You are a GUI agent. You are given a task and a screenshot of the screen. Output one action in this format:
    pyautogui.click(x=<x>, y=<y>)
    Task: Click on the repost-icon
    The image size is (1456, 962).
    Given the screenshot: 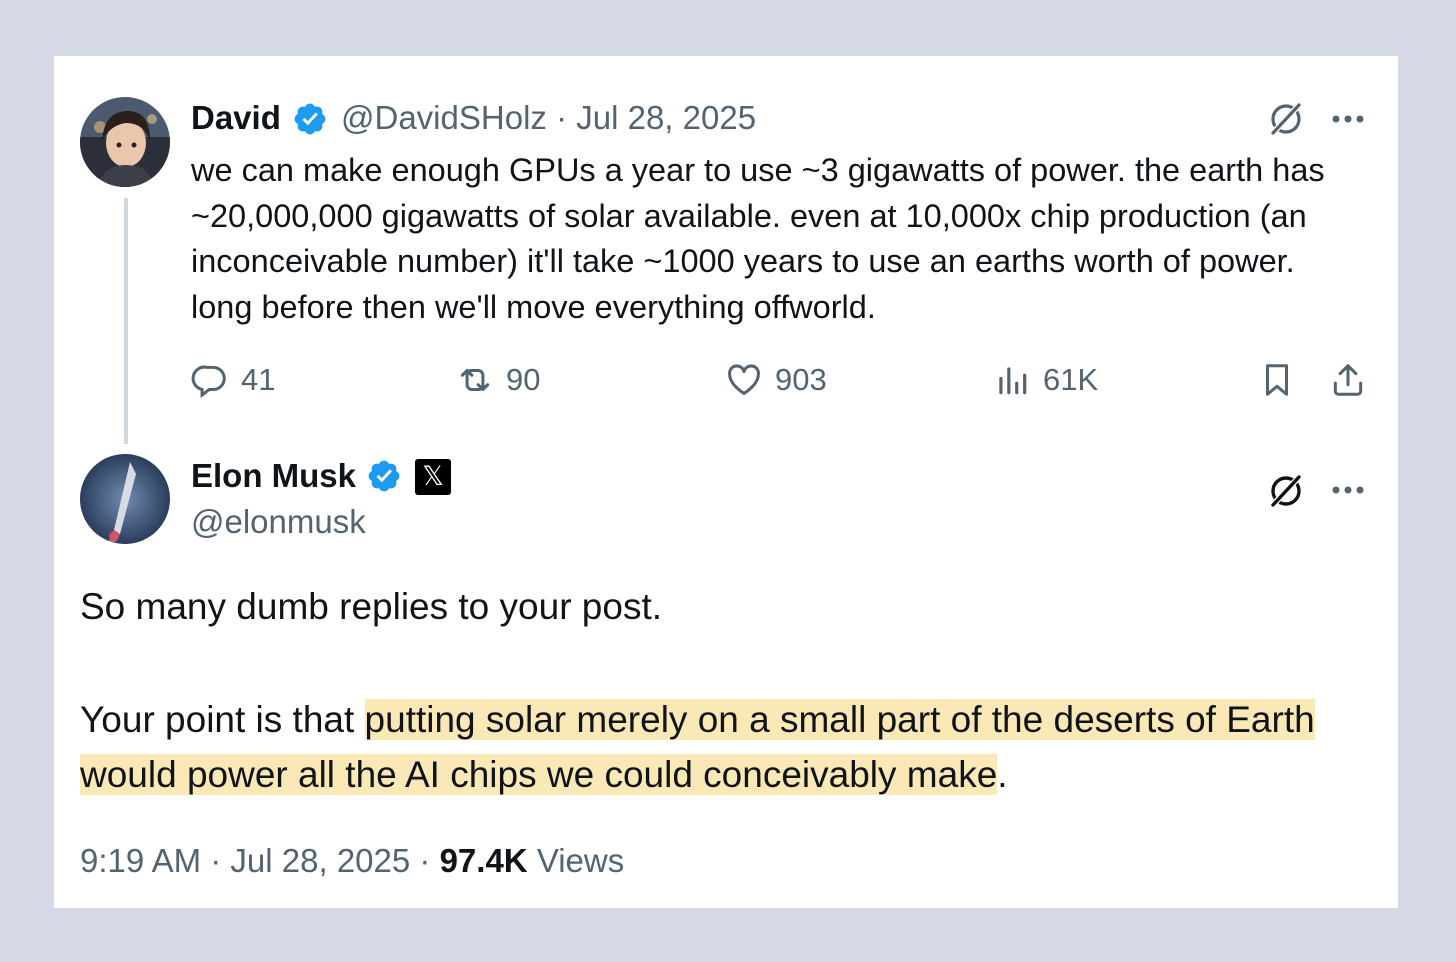 What is the action you would take?
    pyautogui.click(x=475, y=380)
    